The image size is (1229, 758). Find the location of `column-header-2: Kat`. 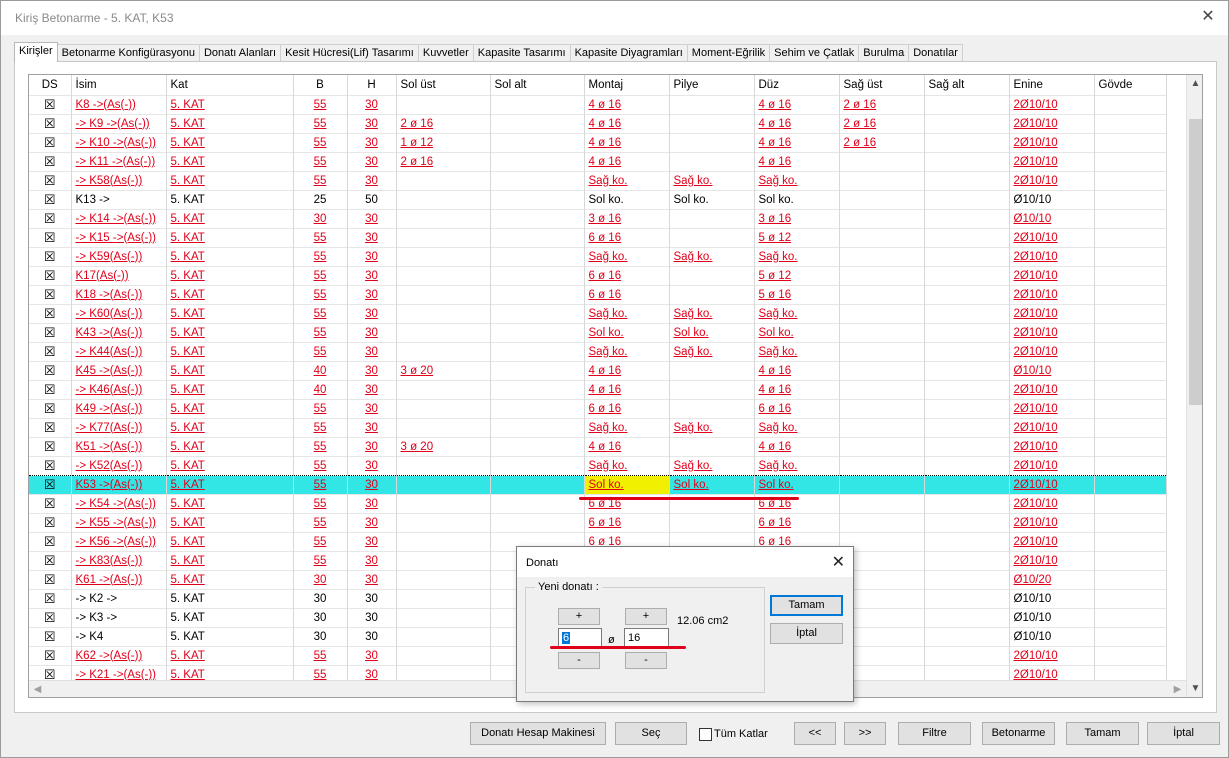

column-header-2: Kat is located at coordinates (230, 85).